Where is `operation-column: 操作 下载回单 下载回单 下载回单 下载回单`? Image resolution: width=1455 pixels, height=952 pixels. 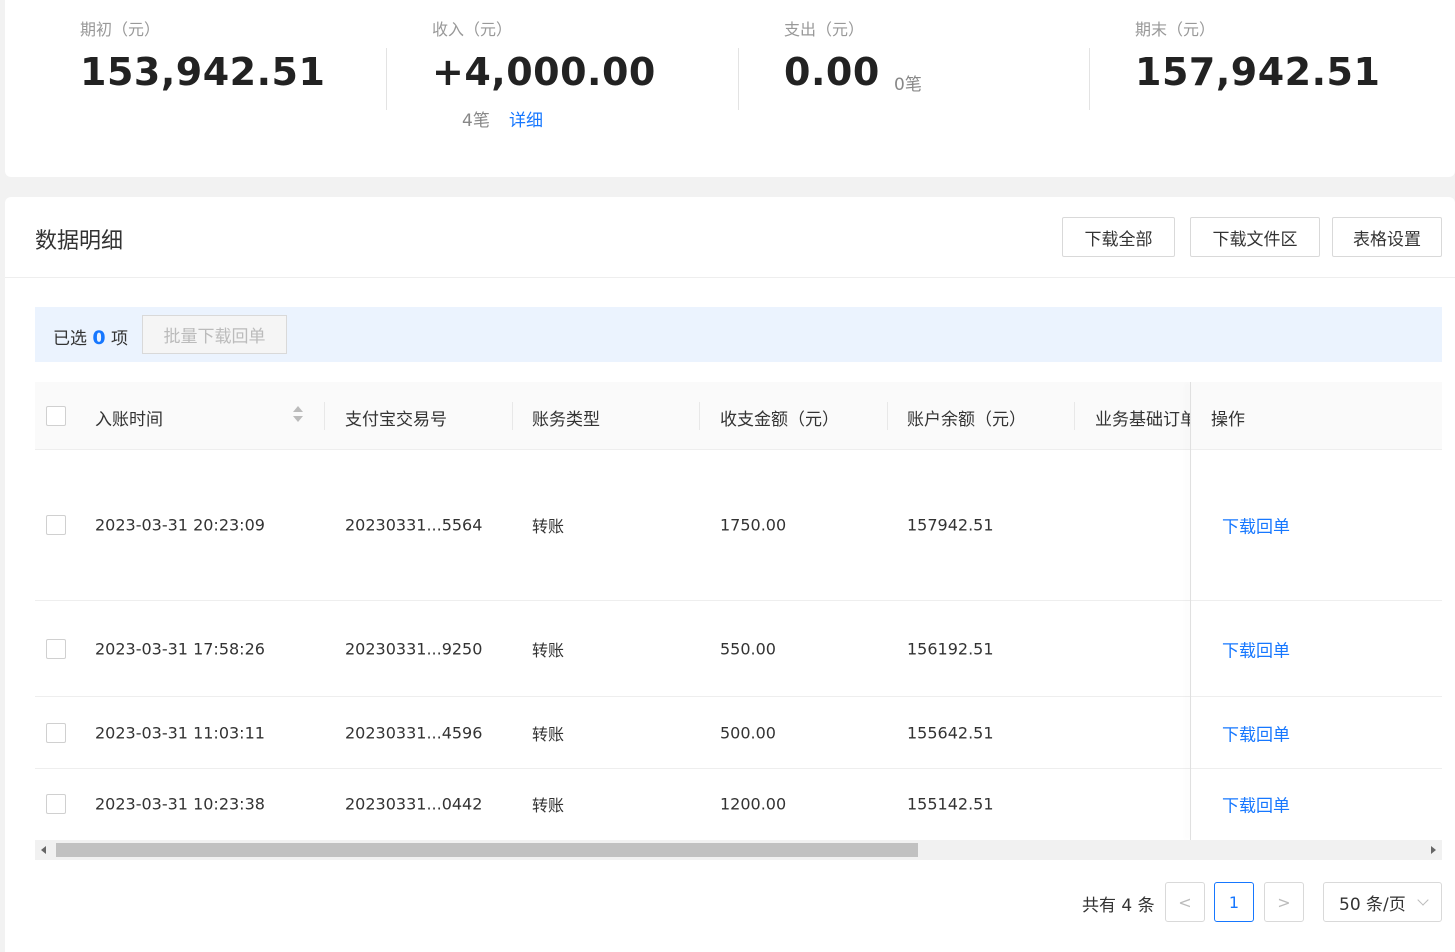
operation-column: 操作 下载回单 下载回单 下载回单 下载回单 is located at coordinates (1316, 611).